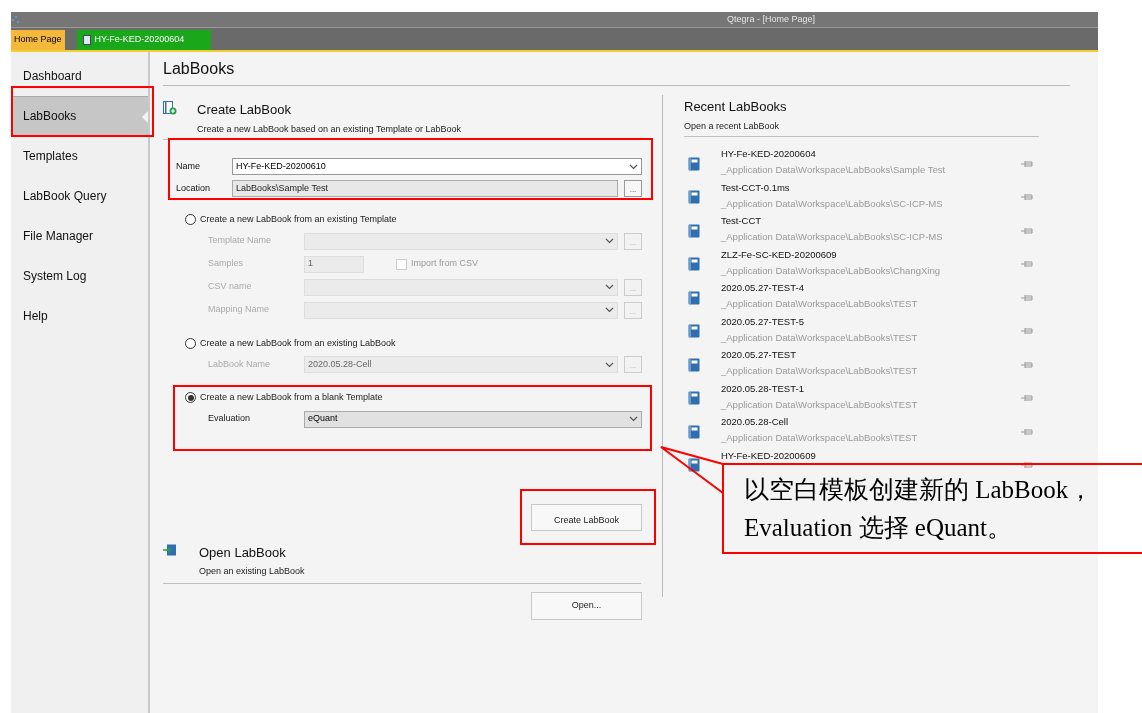 The width and height of the screenshot is (1142, 713). I want to click on callout-text: 以空白模板创建新的 LabBook，Evaluation 选择 eQuant。, so click(919, 509).